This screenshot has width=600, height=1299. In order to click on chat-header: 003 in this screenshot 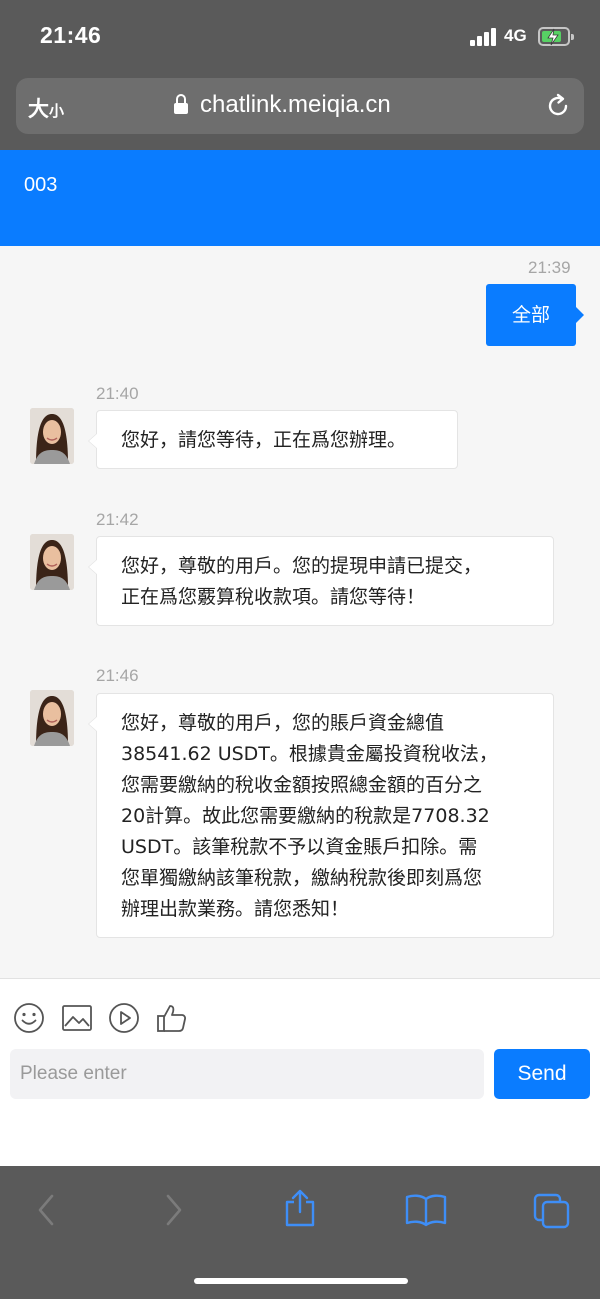, I will do `click(300, 198)`.